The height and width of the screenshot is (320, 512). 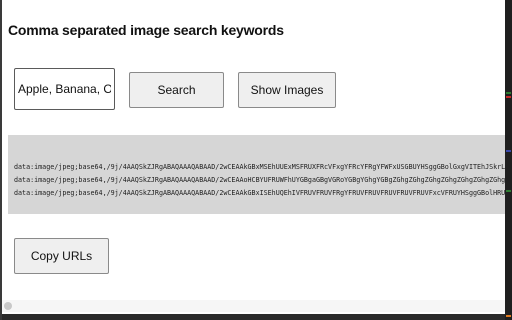 What do you see at coordinates (508, 97) in the screenshot?
I see `edge-marker-red` at bounding box center [508, 97].